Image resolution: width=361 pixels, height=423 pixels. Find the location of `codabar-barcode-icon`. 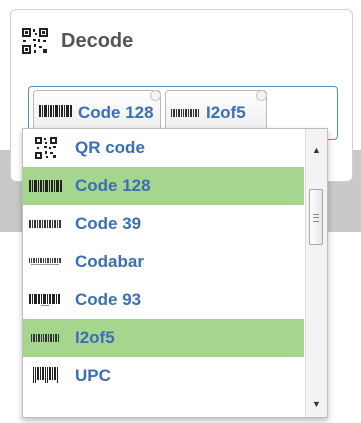

codabar-barcode-icon is located at coordinates (46, 262).